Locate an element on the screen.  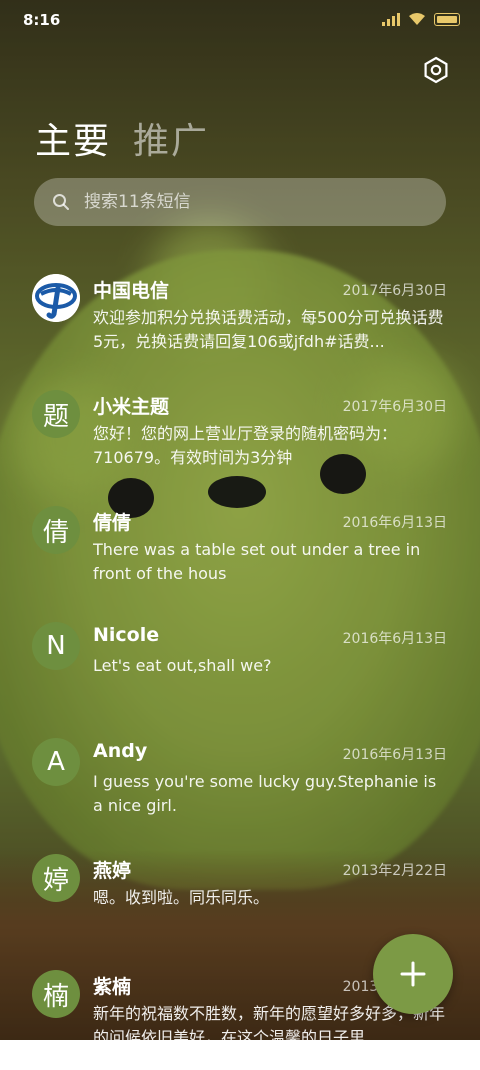
message-preview: Let's eat out,shall we? is located at coordinates (182, 665).